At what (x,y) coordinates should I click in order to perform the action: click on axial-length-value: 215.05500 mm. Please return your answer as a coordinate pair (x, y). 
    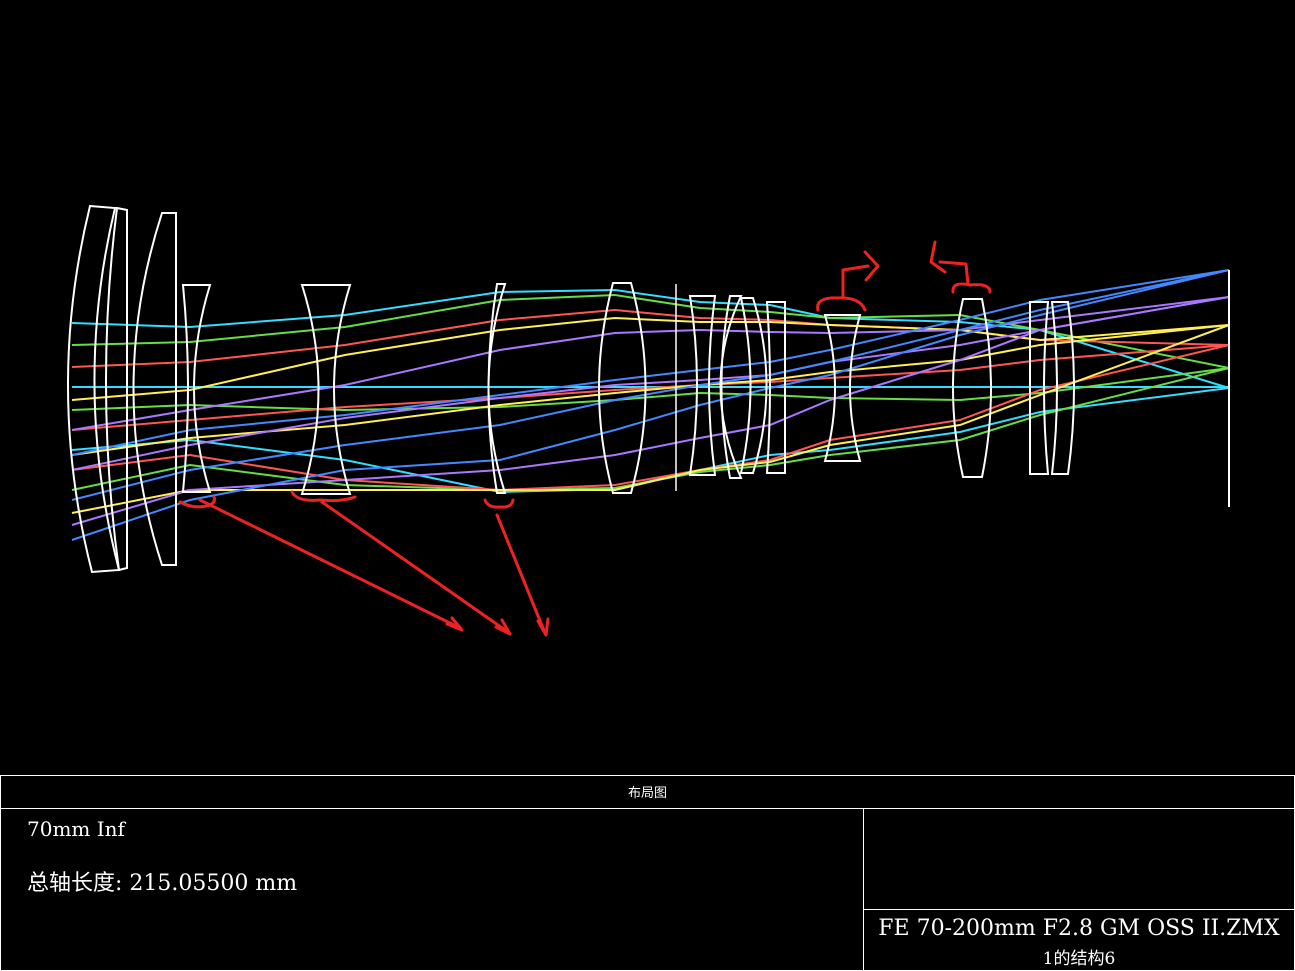
    Looking at the image, I should click on (213, 883).